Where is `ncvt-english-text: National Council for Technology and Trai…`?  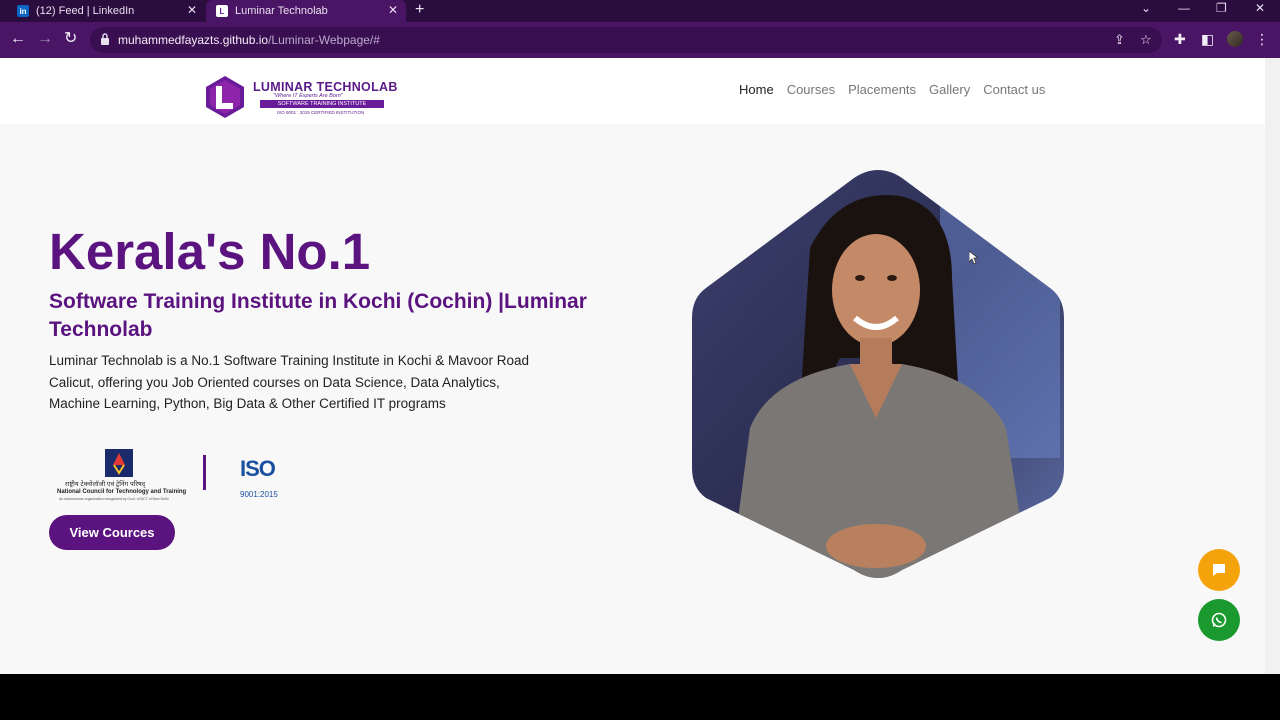 ncvt-english-text: National Council for Technology and Trai… is located at coordinates (122, 492).